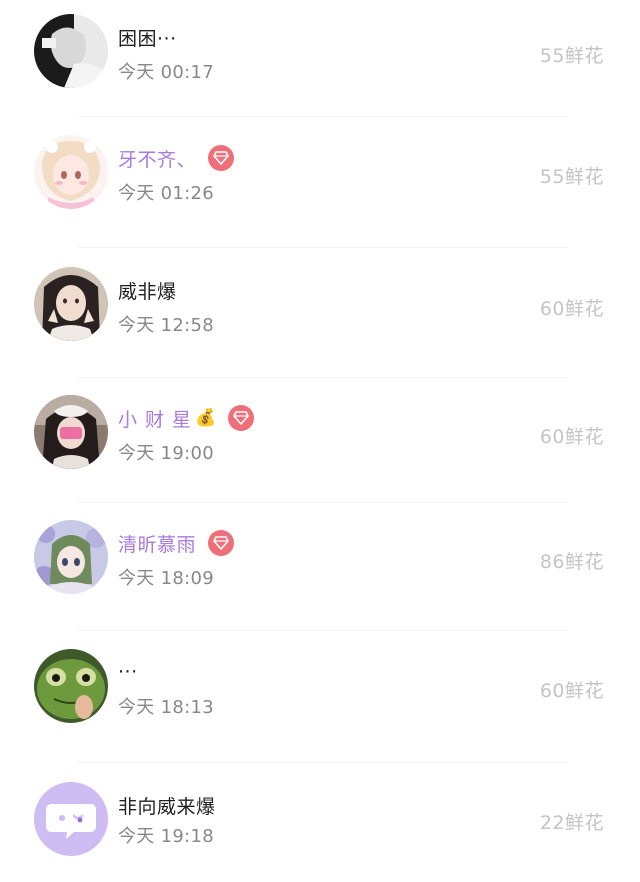  I want to click on list-item: 非向威来爆 今天 19:18 22鲜花, so click(320, 832).